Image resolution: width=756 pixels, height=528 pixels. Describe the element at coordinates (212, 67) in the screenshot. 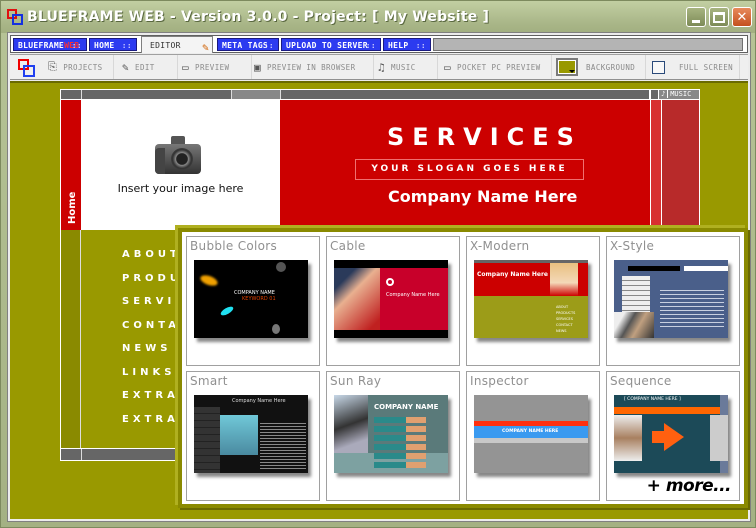

I see `preview-label: PREVIEW` at that location.